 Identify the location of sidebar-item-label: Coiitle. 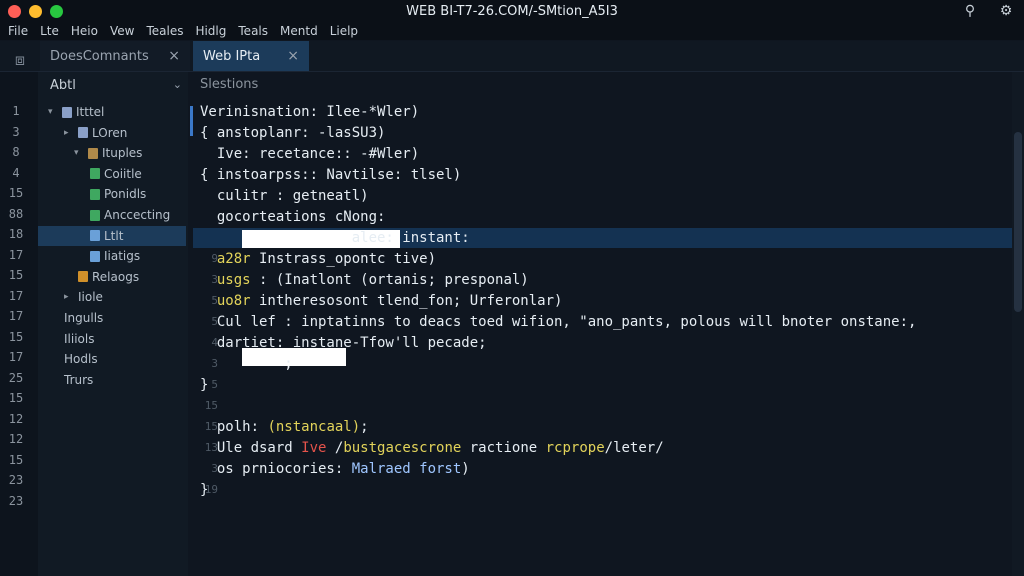
(123, 173).